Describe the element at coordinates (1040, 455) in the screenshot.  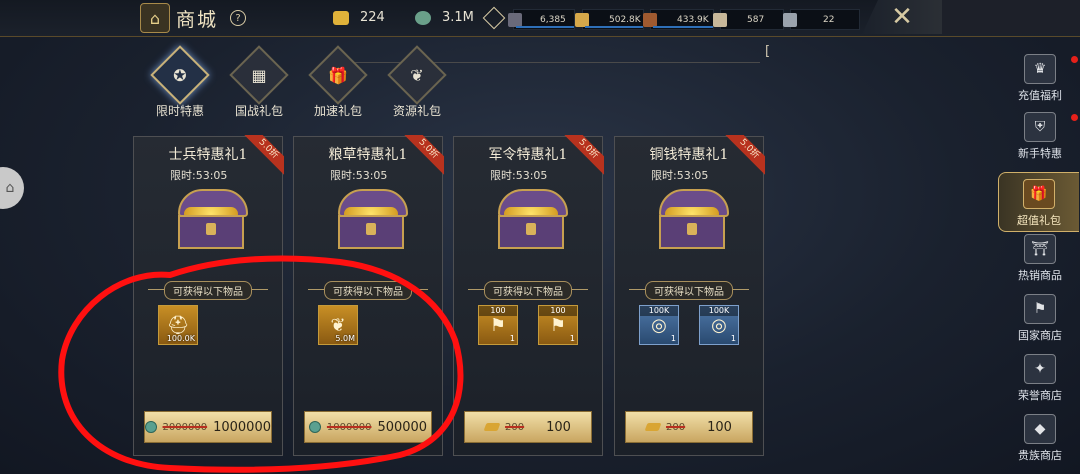
I see `sidebar-item-label: 贵族商店` at that location.